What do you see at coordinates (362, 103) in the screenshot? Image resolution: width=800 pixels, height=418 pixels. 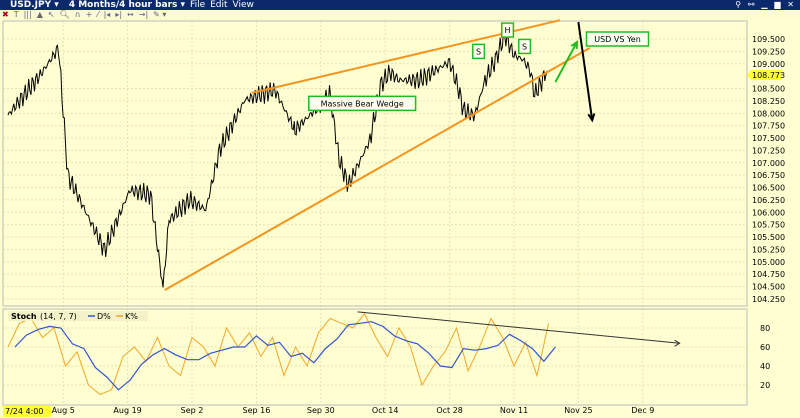 I see `annotation-label: Massive Bear Wedge` at bounding box center [362, 103].